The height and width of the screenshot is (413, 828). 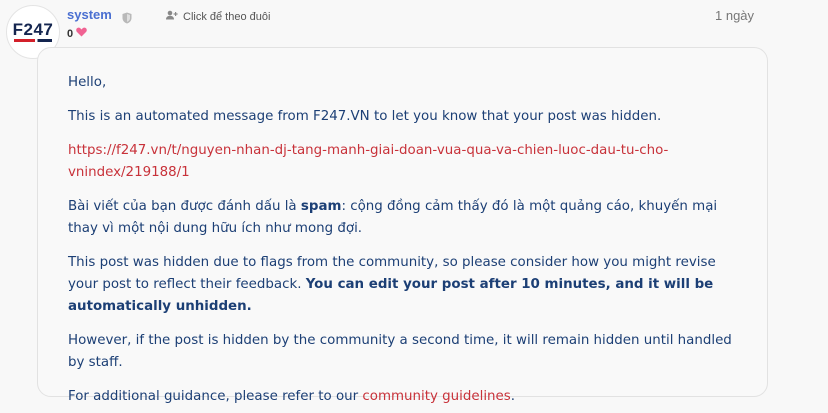 I want to click on follow-button: Click để theo đuôi, so click(x=218, y=16).